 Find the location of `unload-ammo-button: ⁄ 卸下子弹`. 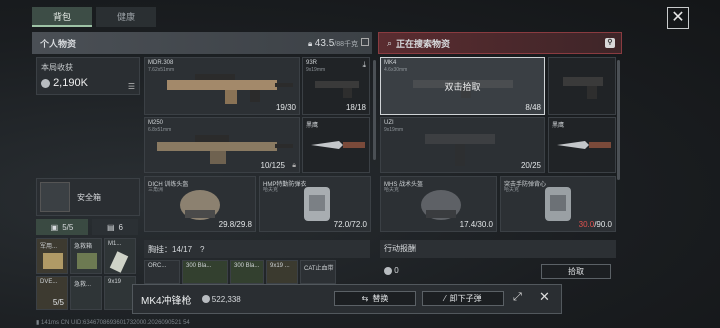

unload-ammo-button: ⁄ 卸下子弹 is located at coordinates (463, 298).